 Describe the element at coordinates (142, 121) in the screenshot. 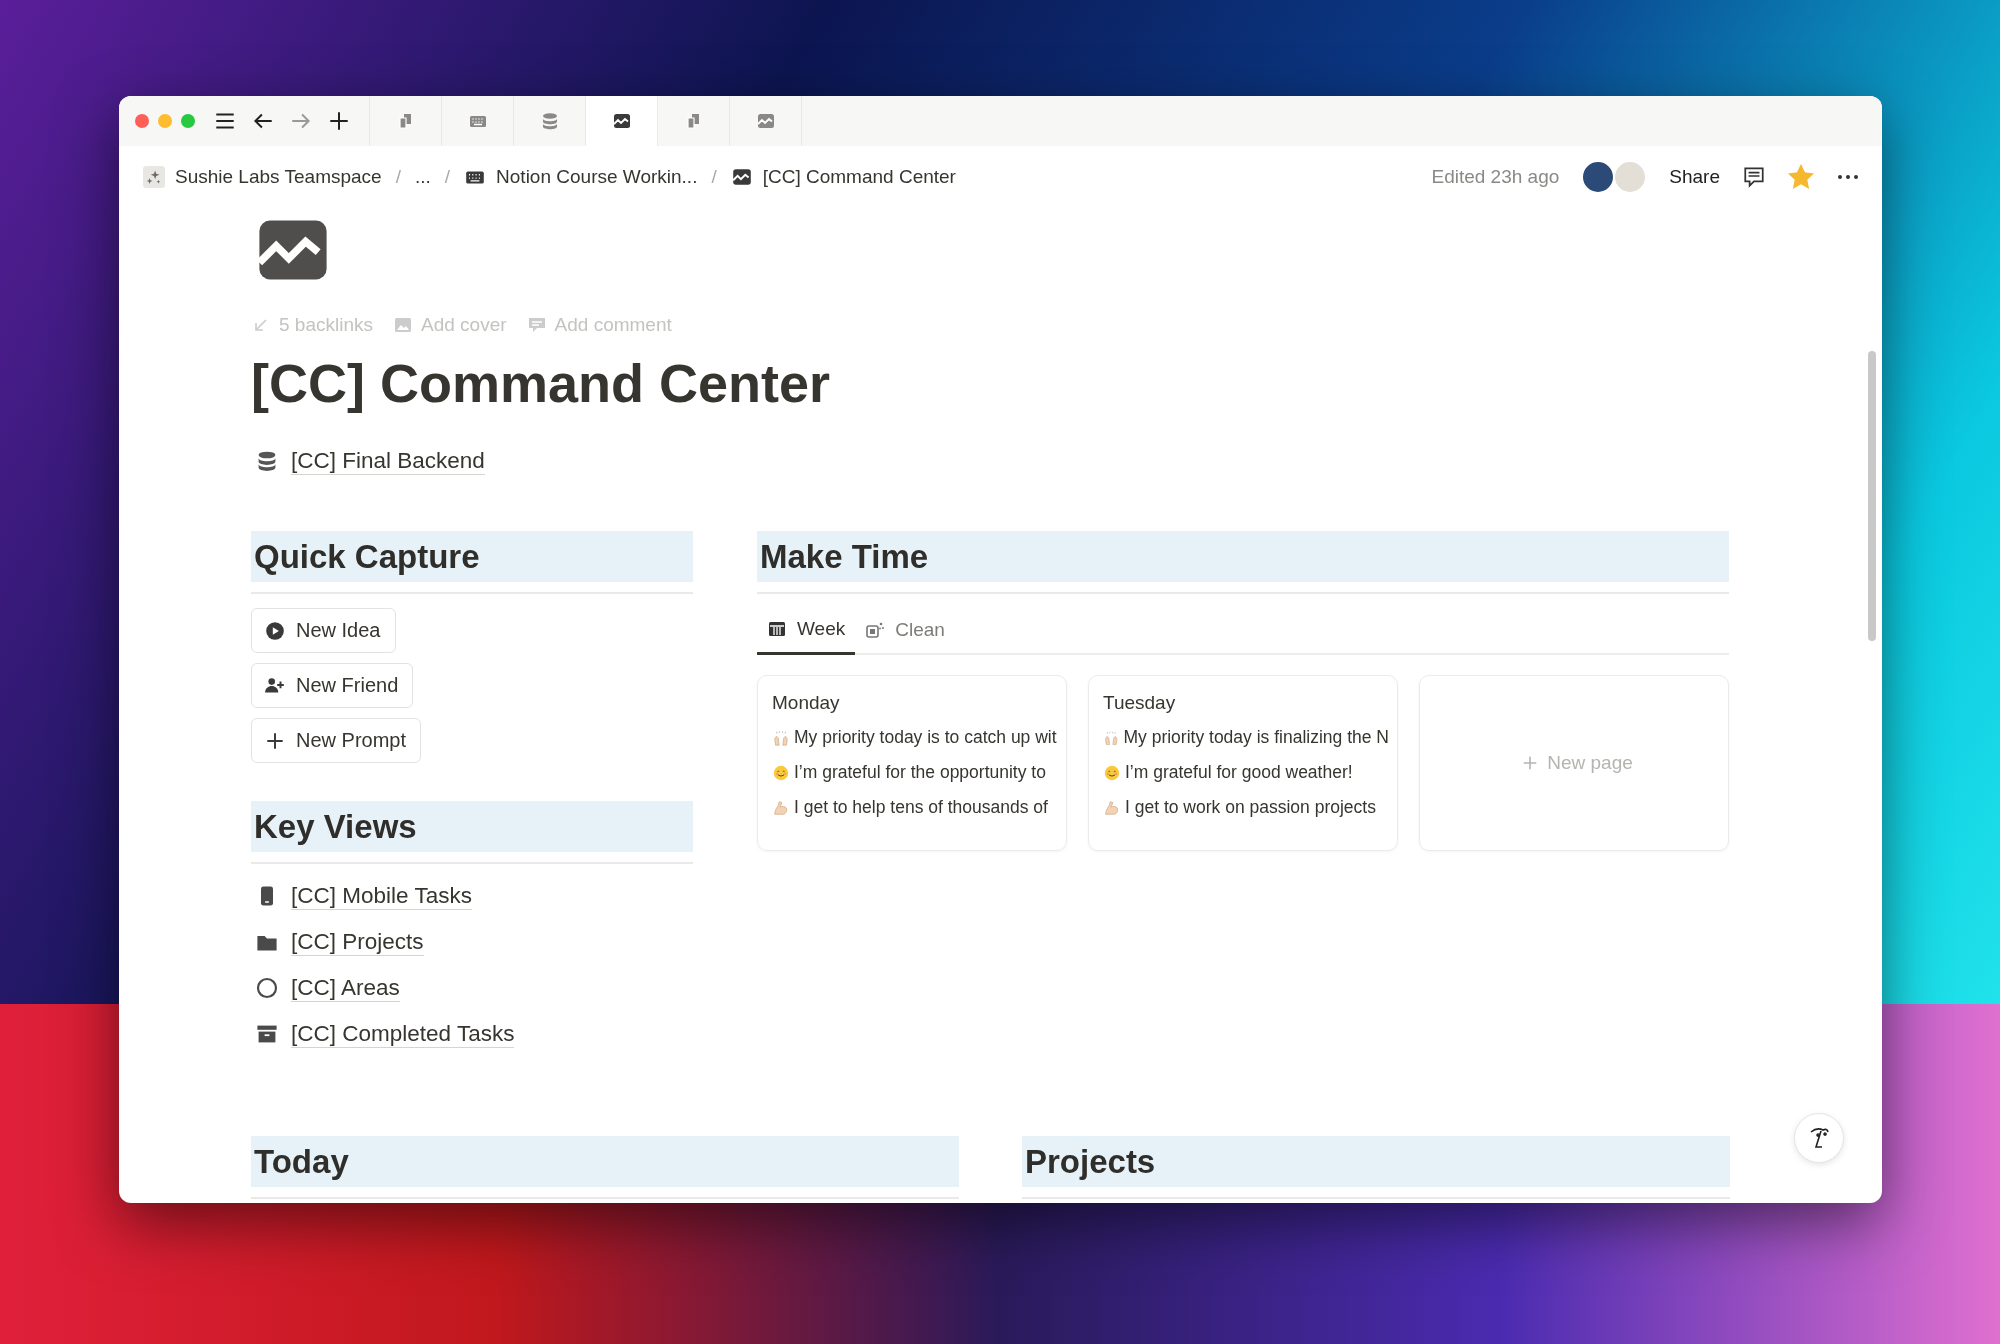

I see `close-button` at that location.